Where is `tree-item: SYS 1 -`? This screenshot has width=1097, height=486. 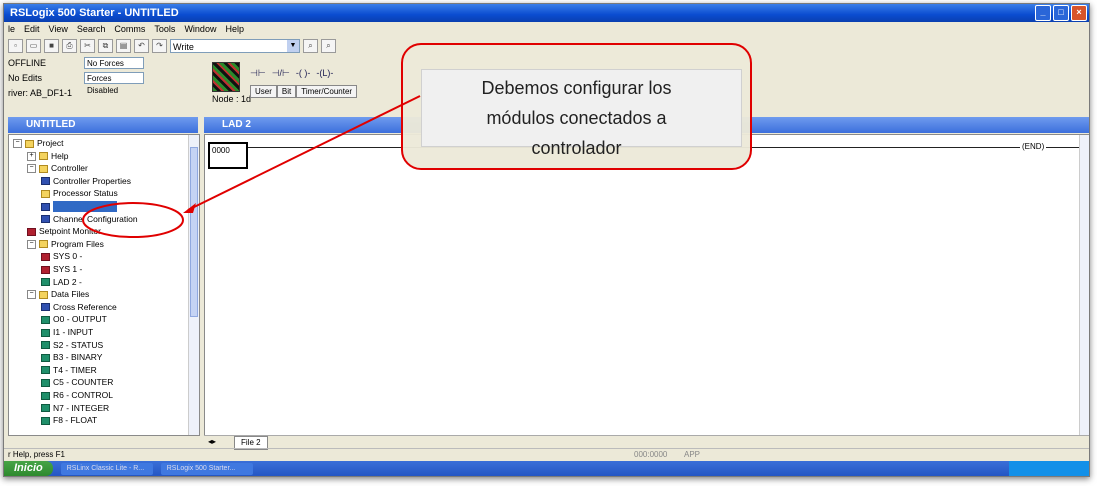
tree-item: SYS 1 - is located at coordinates (61, 269).